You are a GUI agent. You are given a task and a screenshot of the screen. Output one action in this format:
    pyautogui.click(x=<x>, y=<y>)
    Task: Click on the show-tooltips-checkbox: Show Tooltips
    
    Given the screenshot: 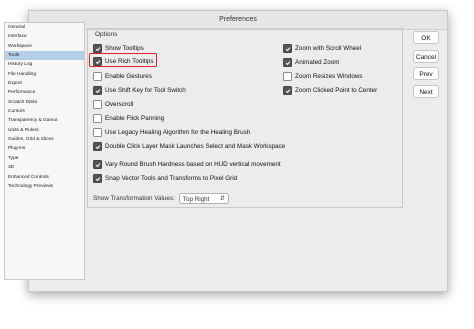 What is the action you would take?
    pyautogui.click(x=118, y=48)
    